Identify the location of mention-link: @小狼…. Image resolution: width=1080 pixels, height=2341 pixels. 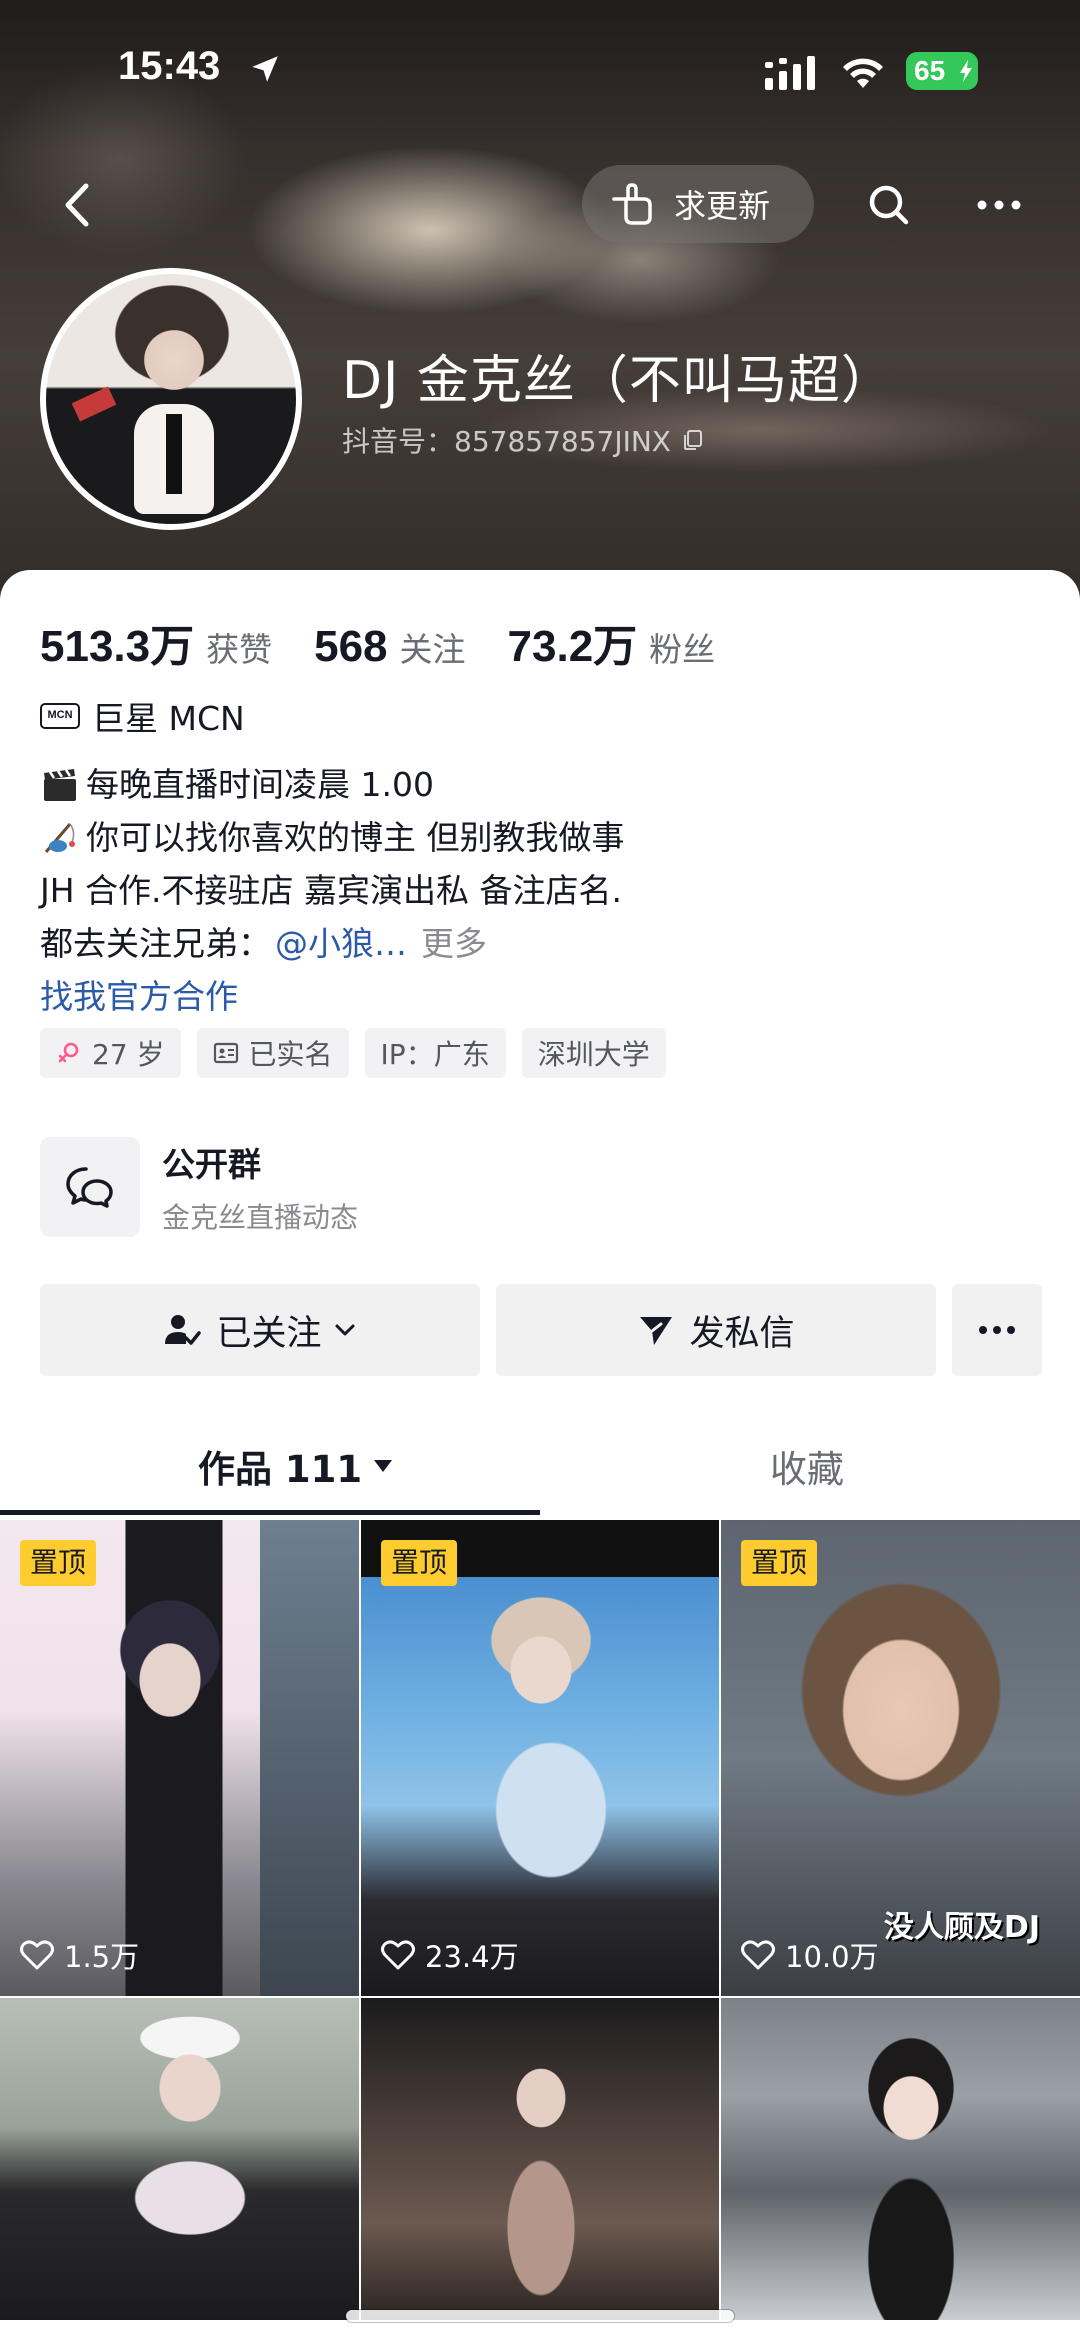
(341, 943).